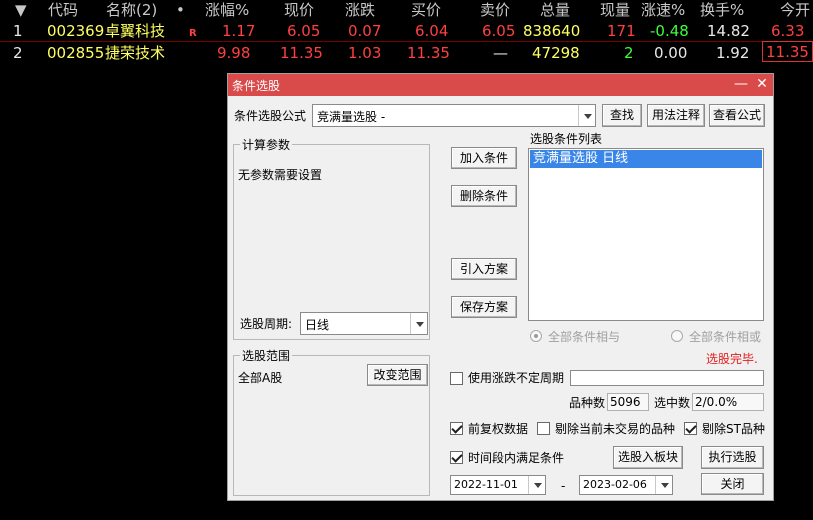  Describe the element at coordinates (266, 145) in the screenshot. I see `params-group-title: 计算参数` at that location.